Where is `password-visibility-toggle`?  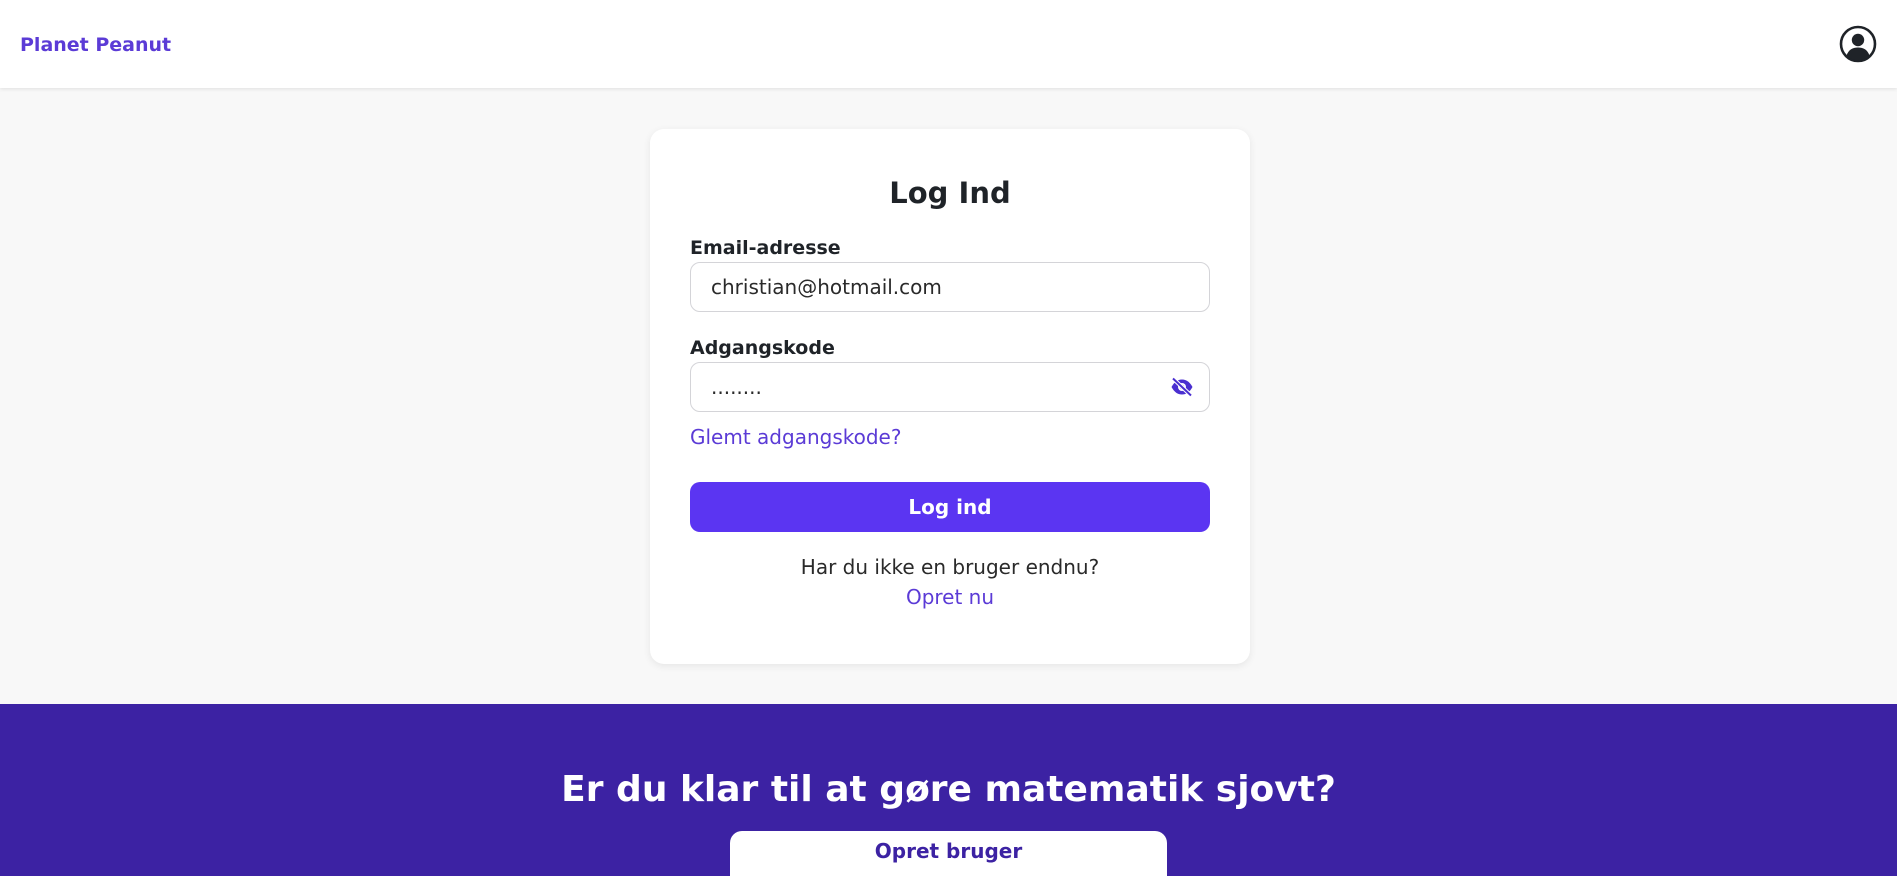
password-visibility-toggle is located at coordinates (1182, 387).